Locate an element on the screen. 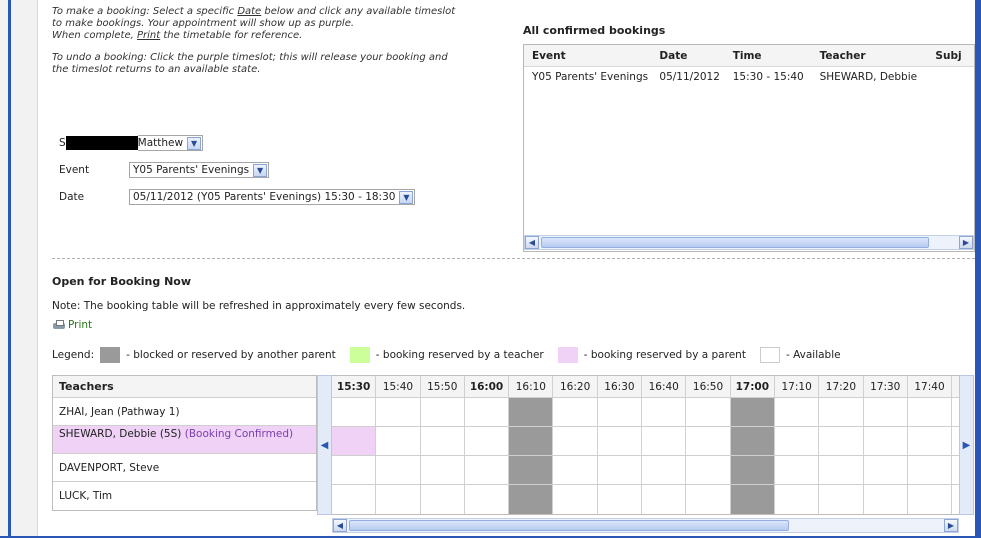  cell-time: 15:30 - 15:40 is located at coordinates (768, 77).